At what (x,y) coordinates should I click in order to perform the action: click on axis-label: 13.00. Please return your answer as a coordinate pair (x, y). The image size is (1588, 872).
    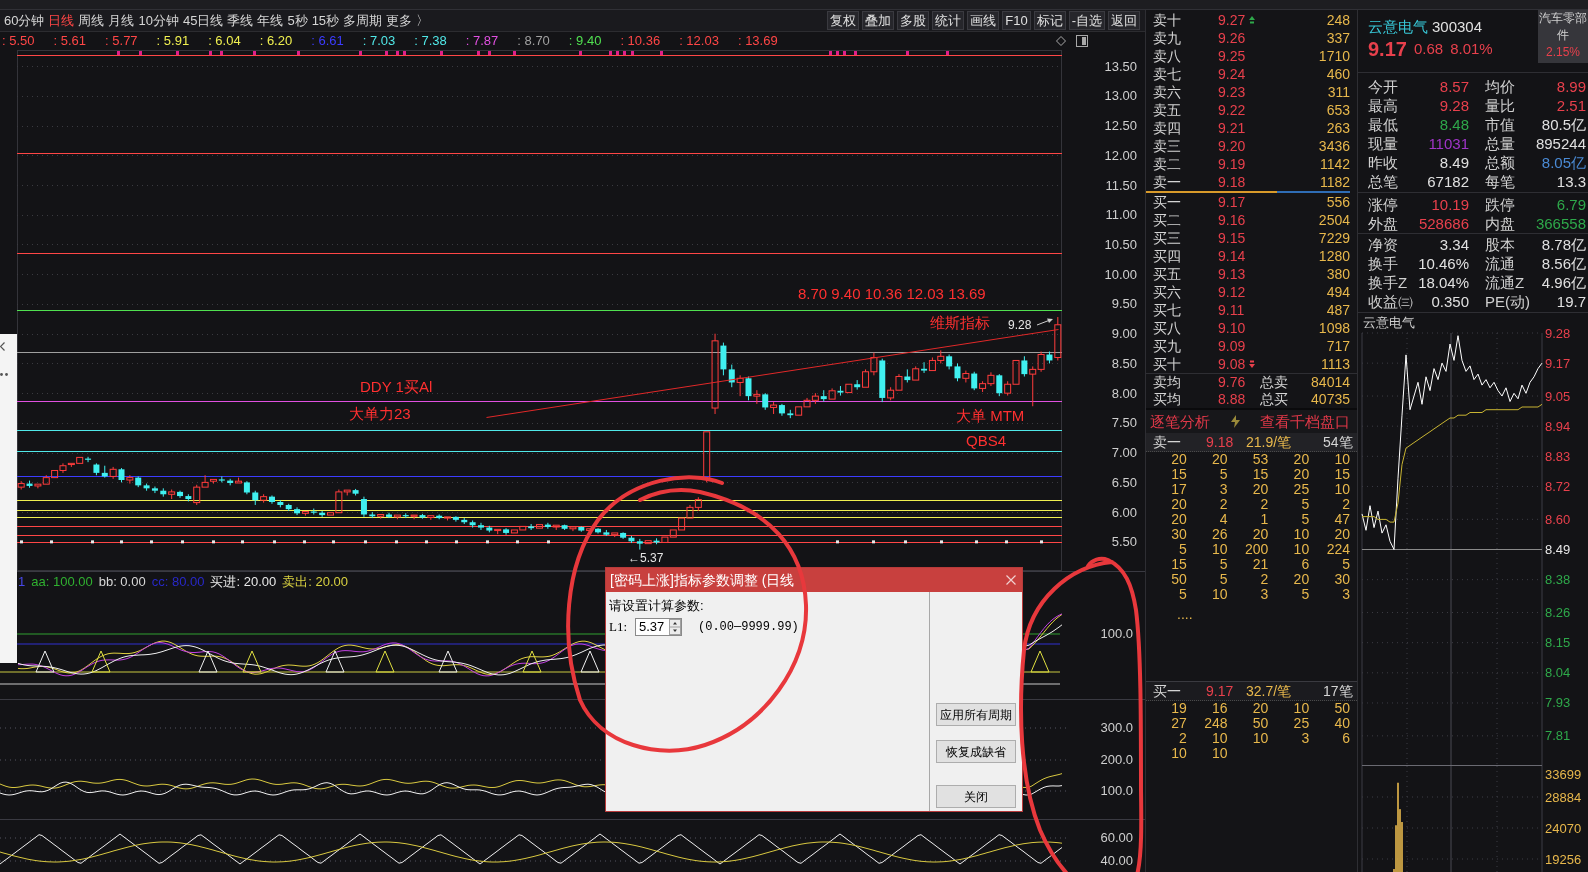
    Looking at the image, I should click on (1120, 96).